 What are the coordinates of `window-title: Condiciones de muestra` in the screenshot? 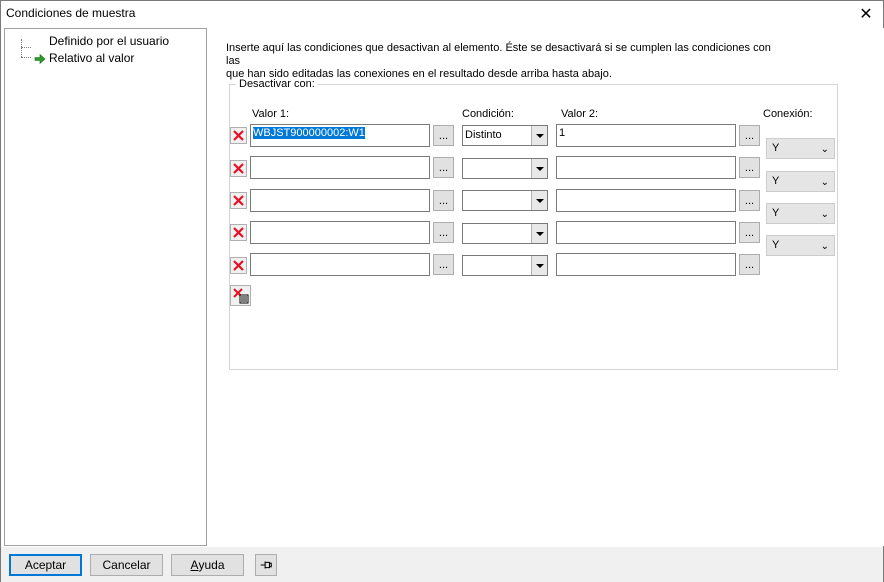 It's located at (71, 13).